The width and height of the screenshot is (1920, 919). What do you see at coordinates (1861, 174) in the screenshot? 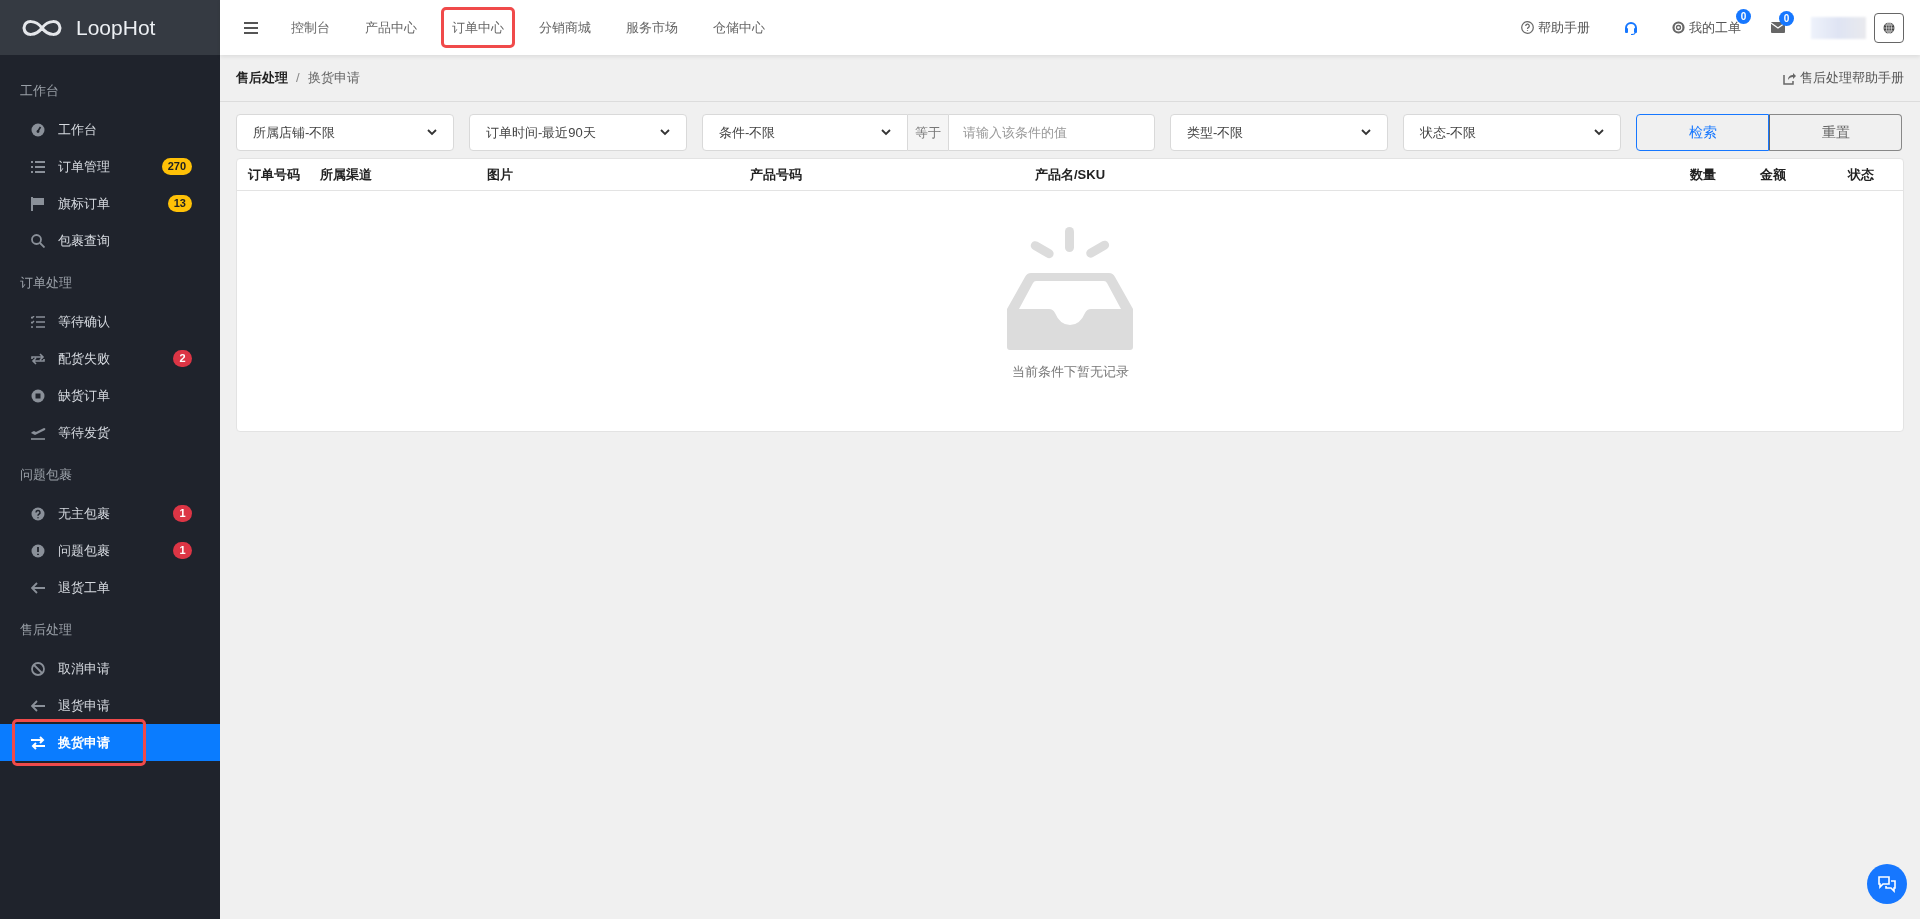
I see `column-header: 状态` at bounding box center [1861, 174].